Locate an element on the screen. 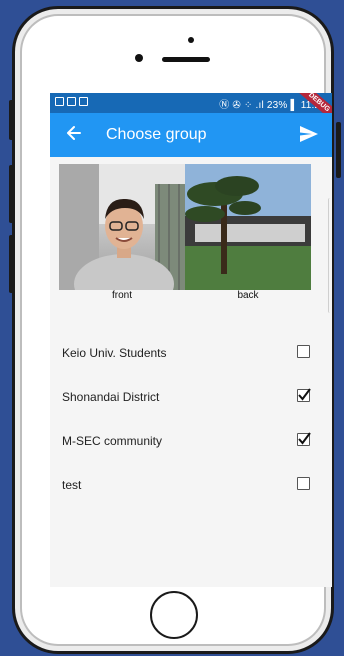 This screenshot has height=656, width=344. page-title: Choose group is located at coordinates (156, 134).